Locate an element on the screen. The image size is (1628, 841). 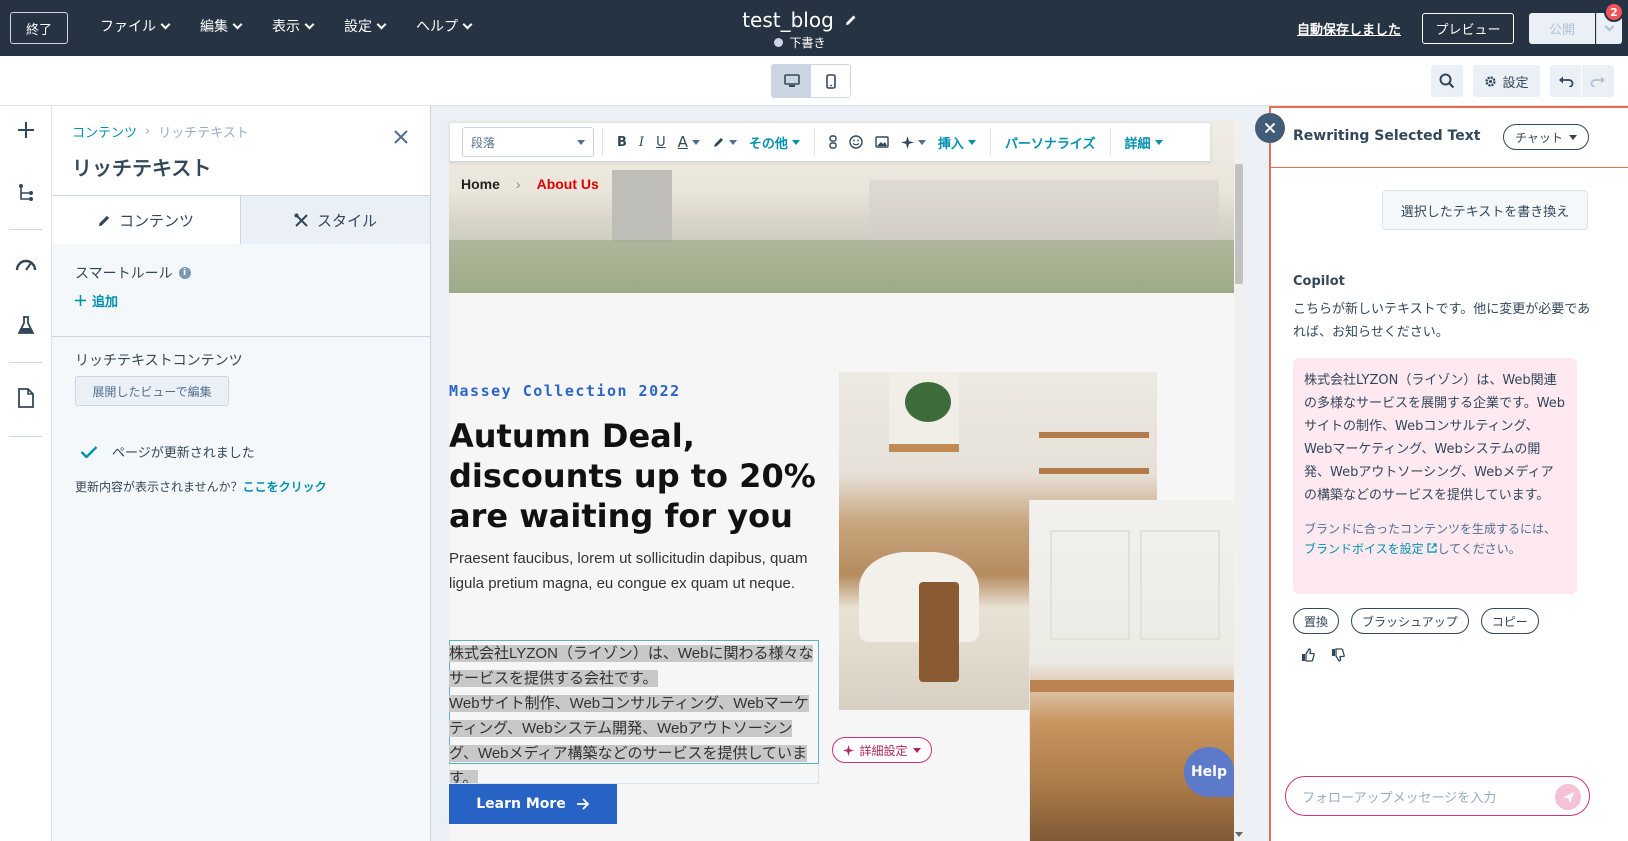
font-color-button: A is located at coordinates (689, 142).